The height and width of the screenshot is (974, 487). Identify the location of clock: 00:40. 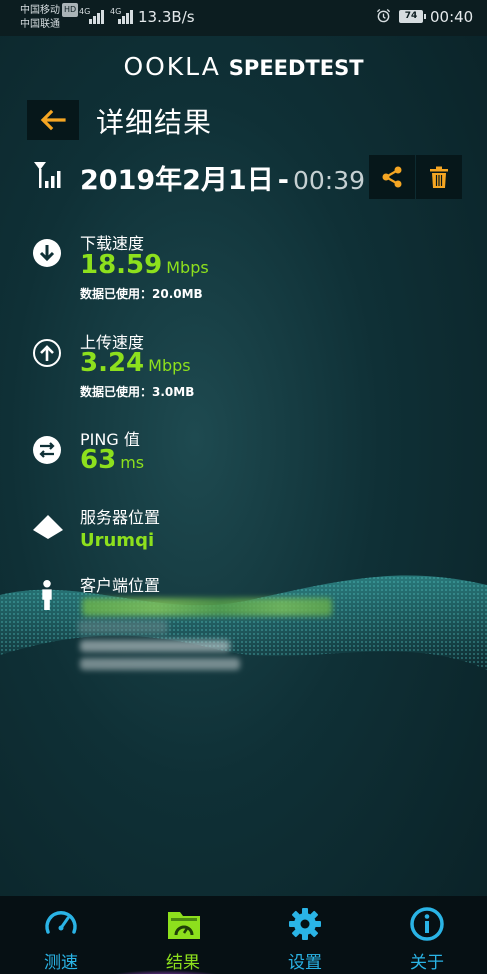
(452, 17).